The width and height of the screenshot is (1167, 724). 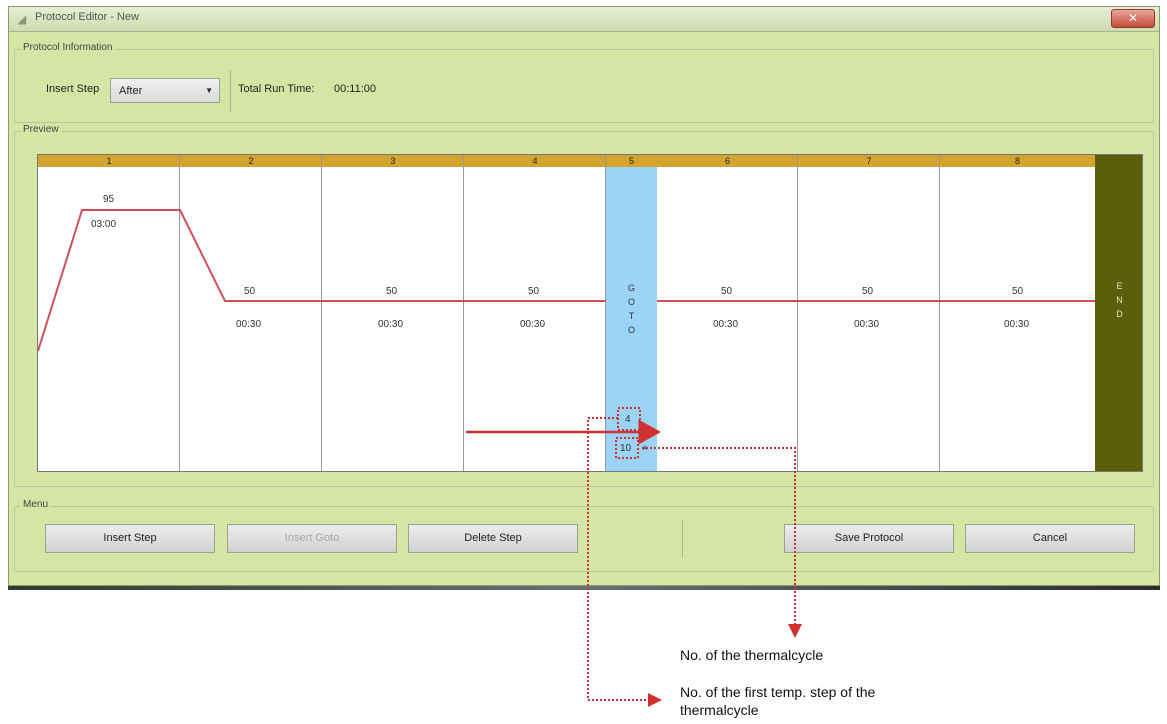 I want to click on annotation-thermalcycle: No. of the thermalcycle, so click(x=752, y=655).